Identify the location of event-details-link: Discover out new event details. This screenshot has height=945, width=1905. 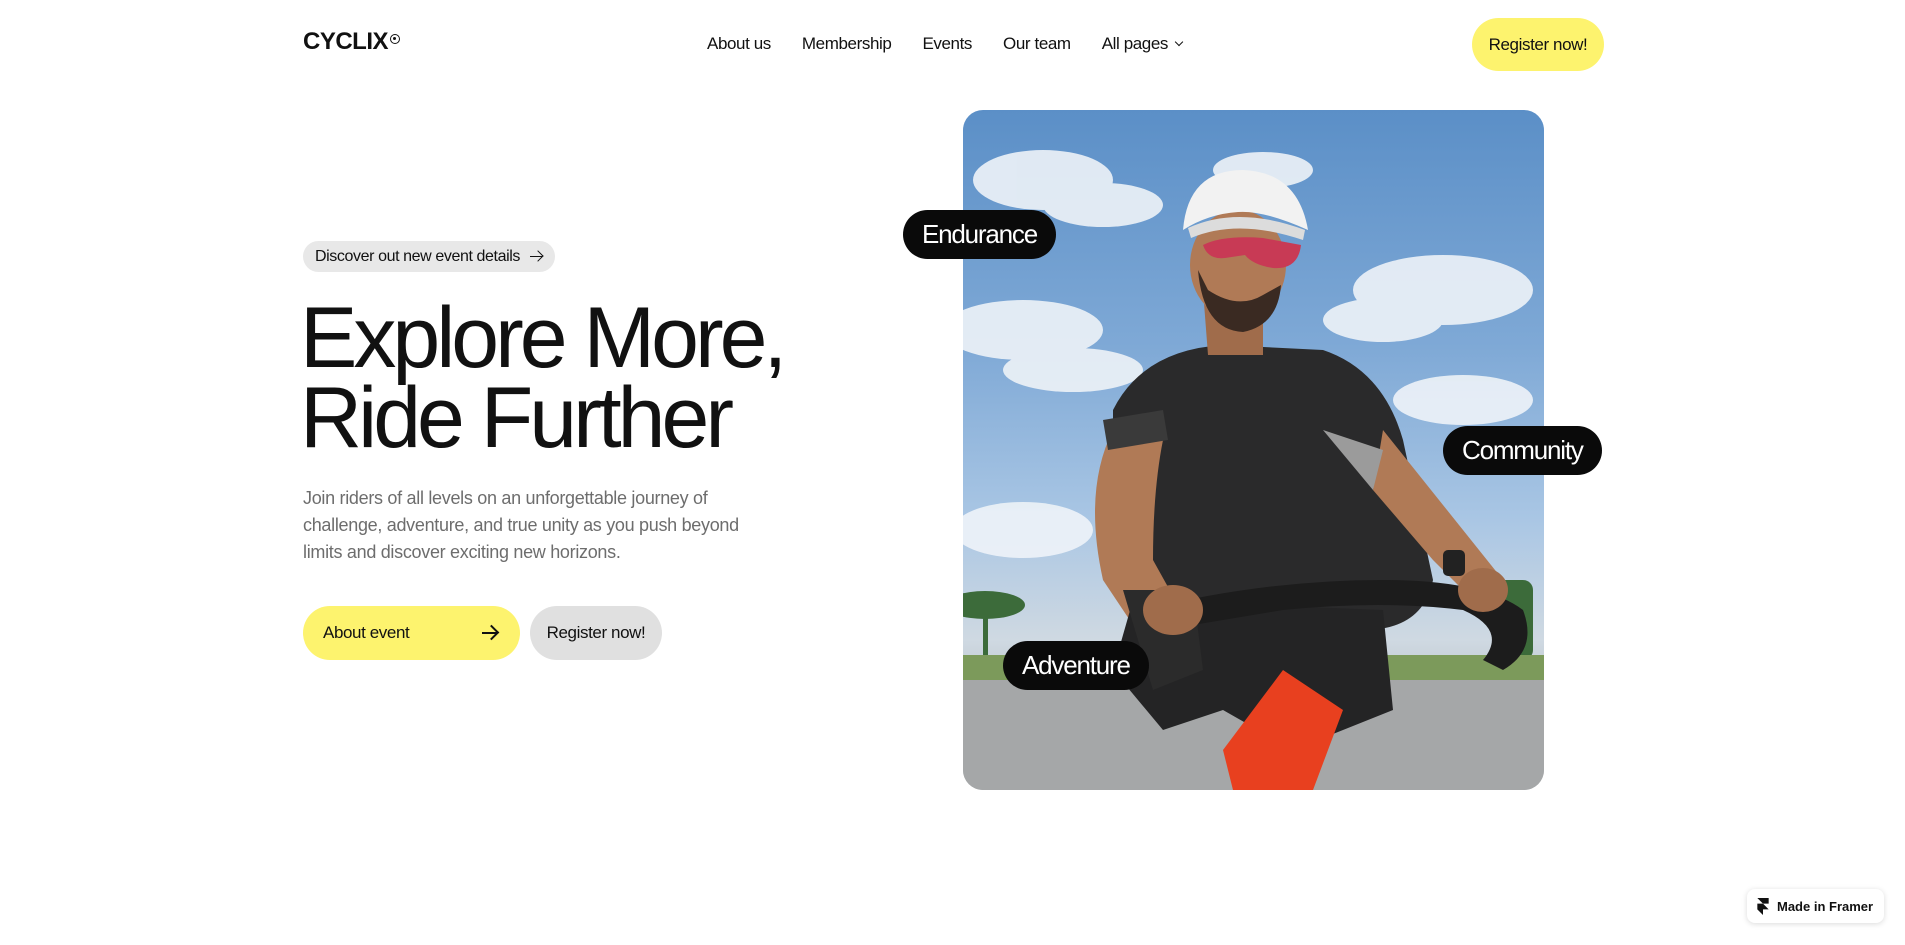
(429, 256).